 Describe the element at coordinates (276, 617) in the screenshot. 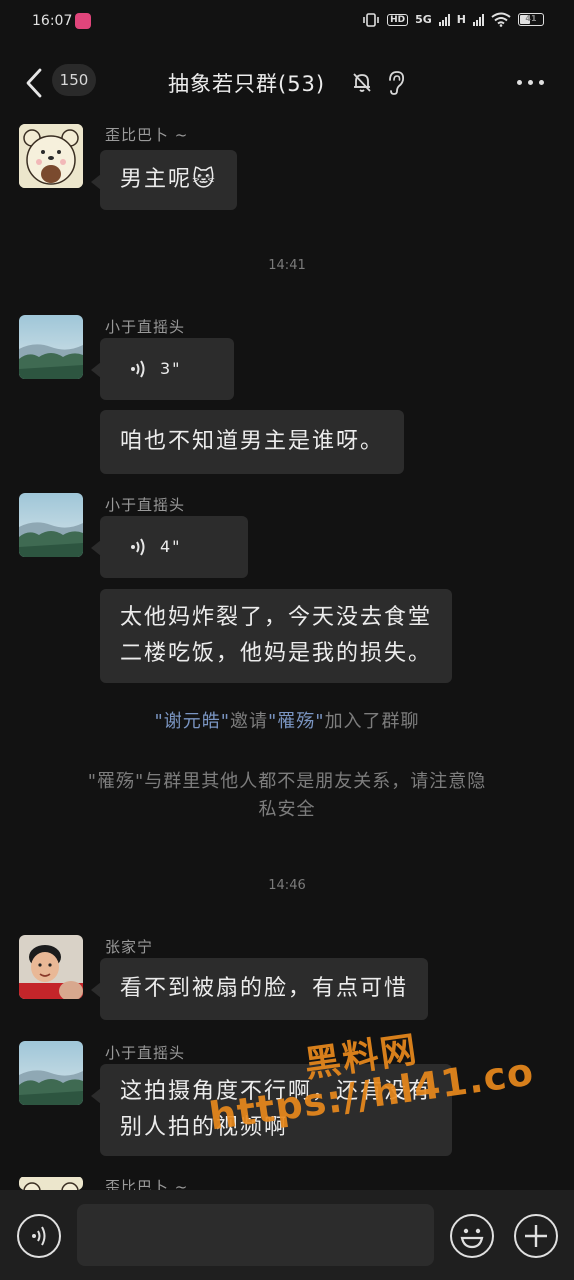

I see `text-line: 太他妈炸裂了，今天没去食堂` at that location.